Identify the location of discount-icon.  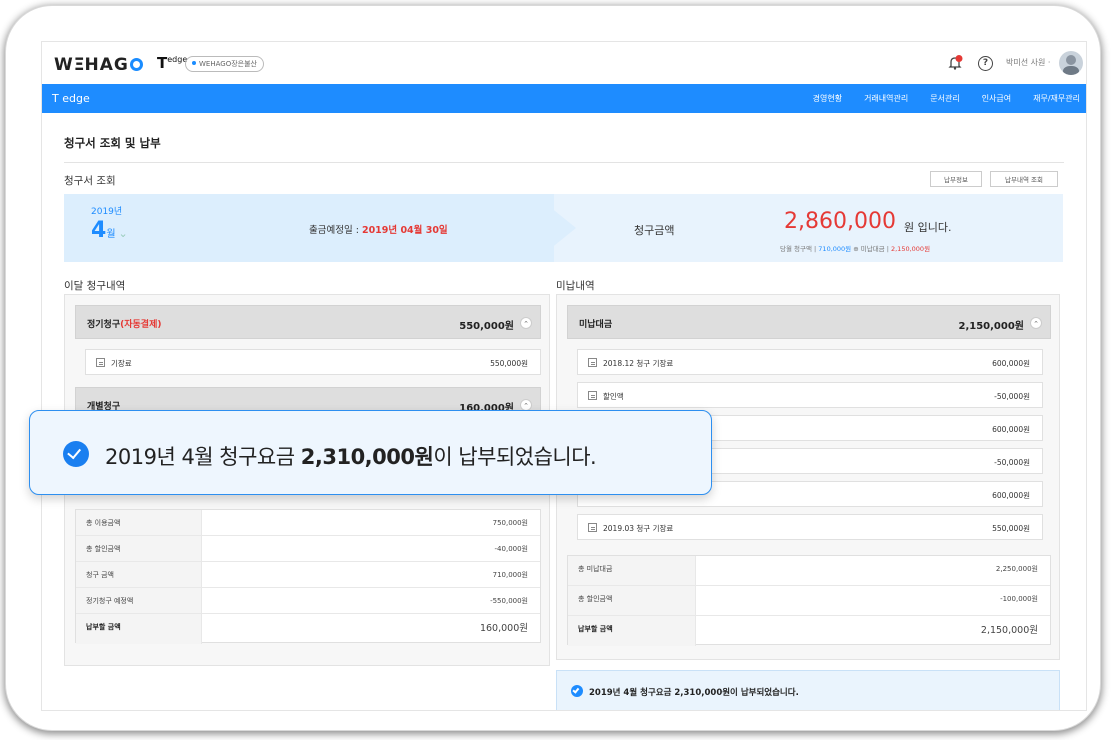
(592, 395).